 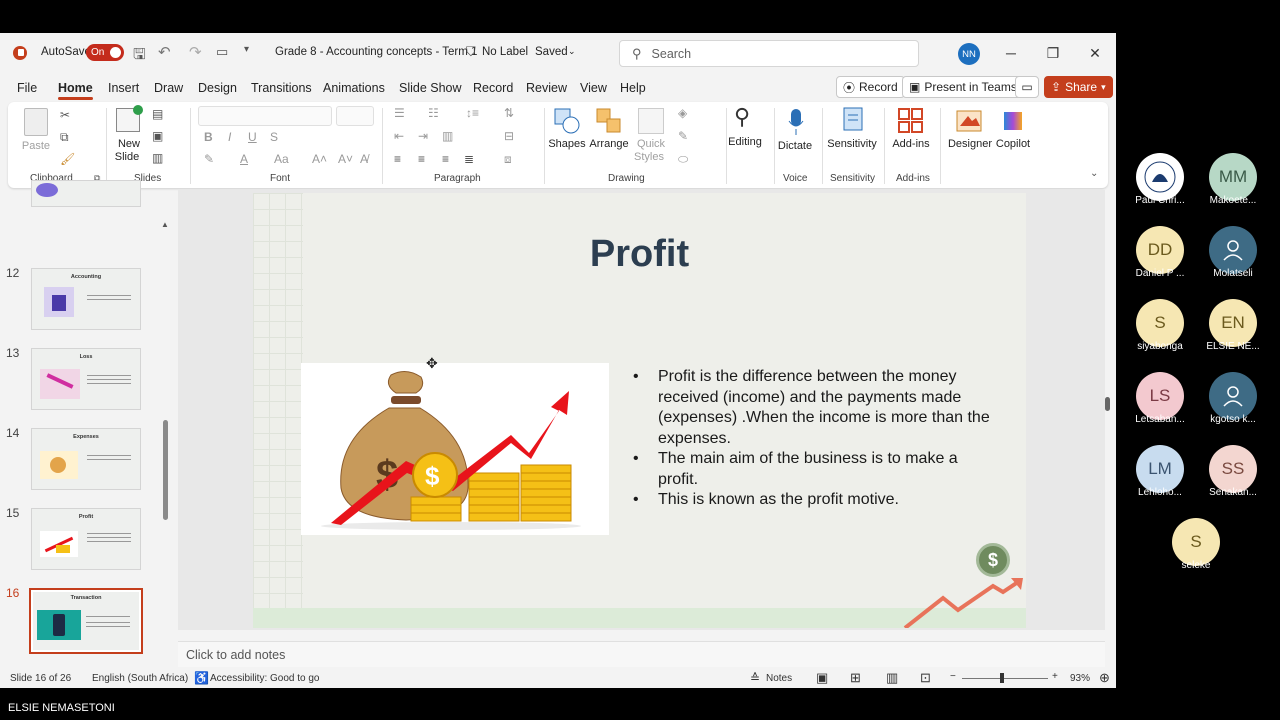 What do you see at coordinates (1011, 53) in the screenshot?
I see `minimize-icon: ─` at bounding box center [1011, 53].